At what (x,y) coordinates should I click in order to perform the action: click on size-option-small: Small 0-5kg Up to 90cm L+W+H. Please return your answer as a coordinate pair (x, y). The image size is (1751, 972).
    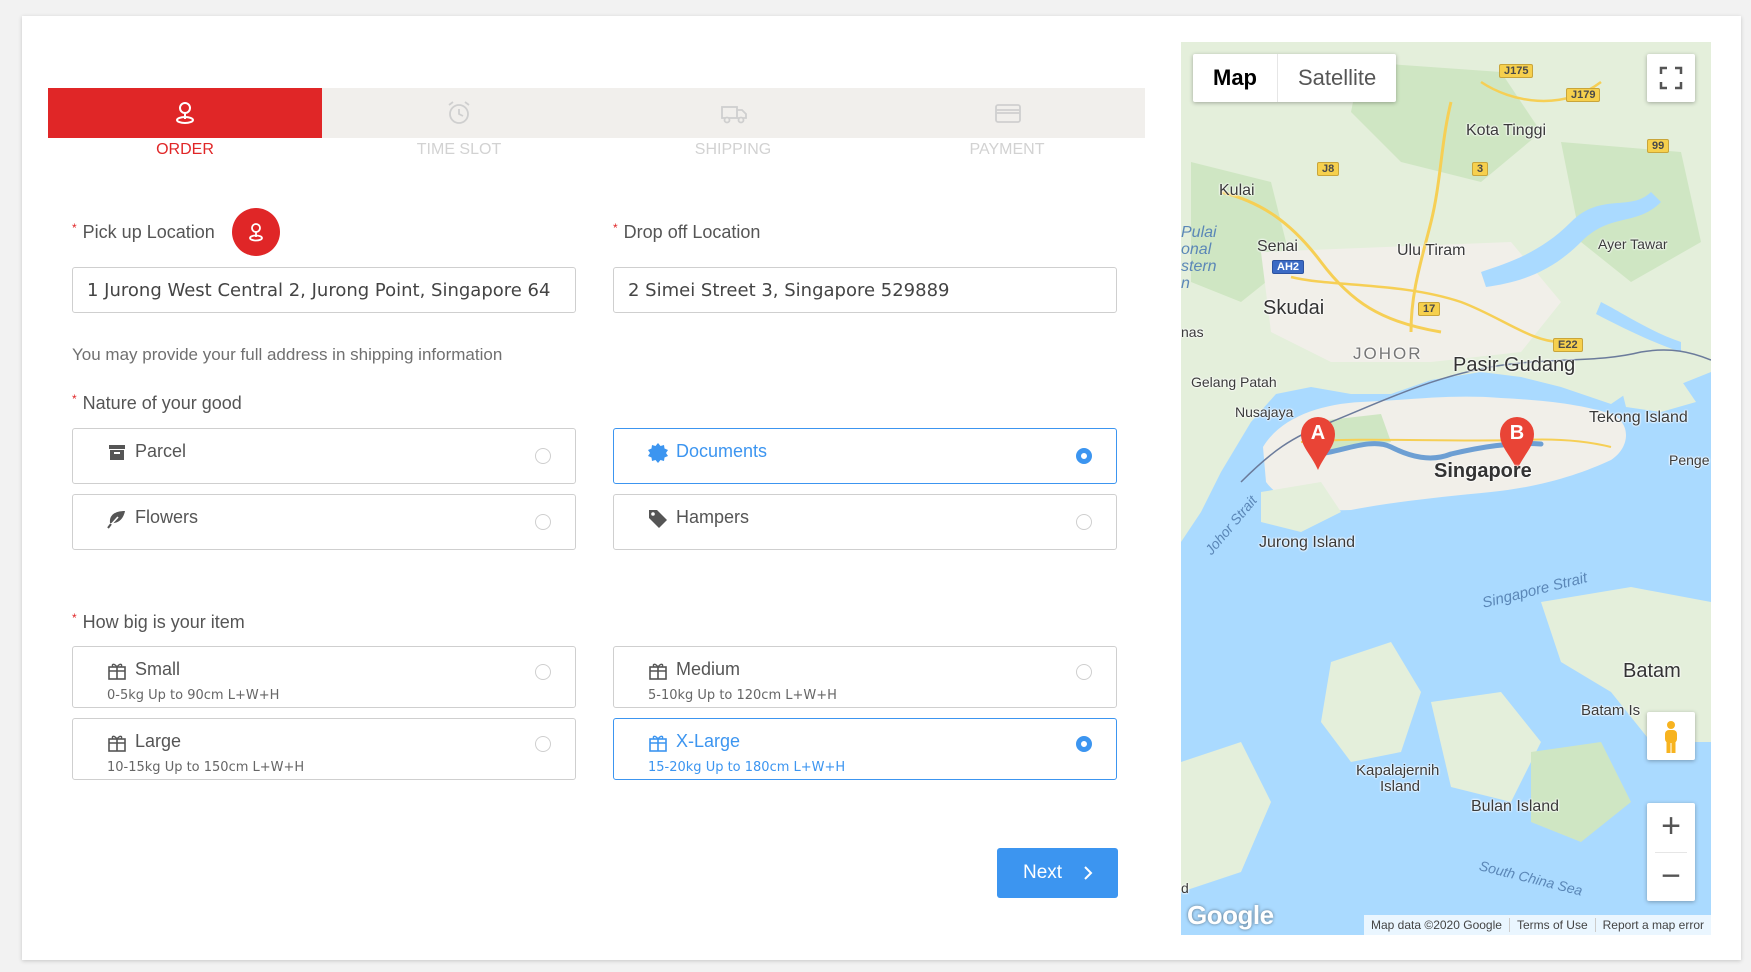
    Looking at the image, I should click on (324, 677).